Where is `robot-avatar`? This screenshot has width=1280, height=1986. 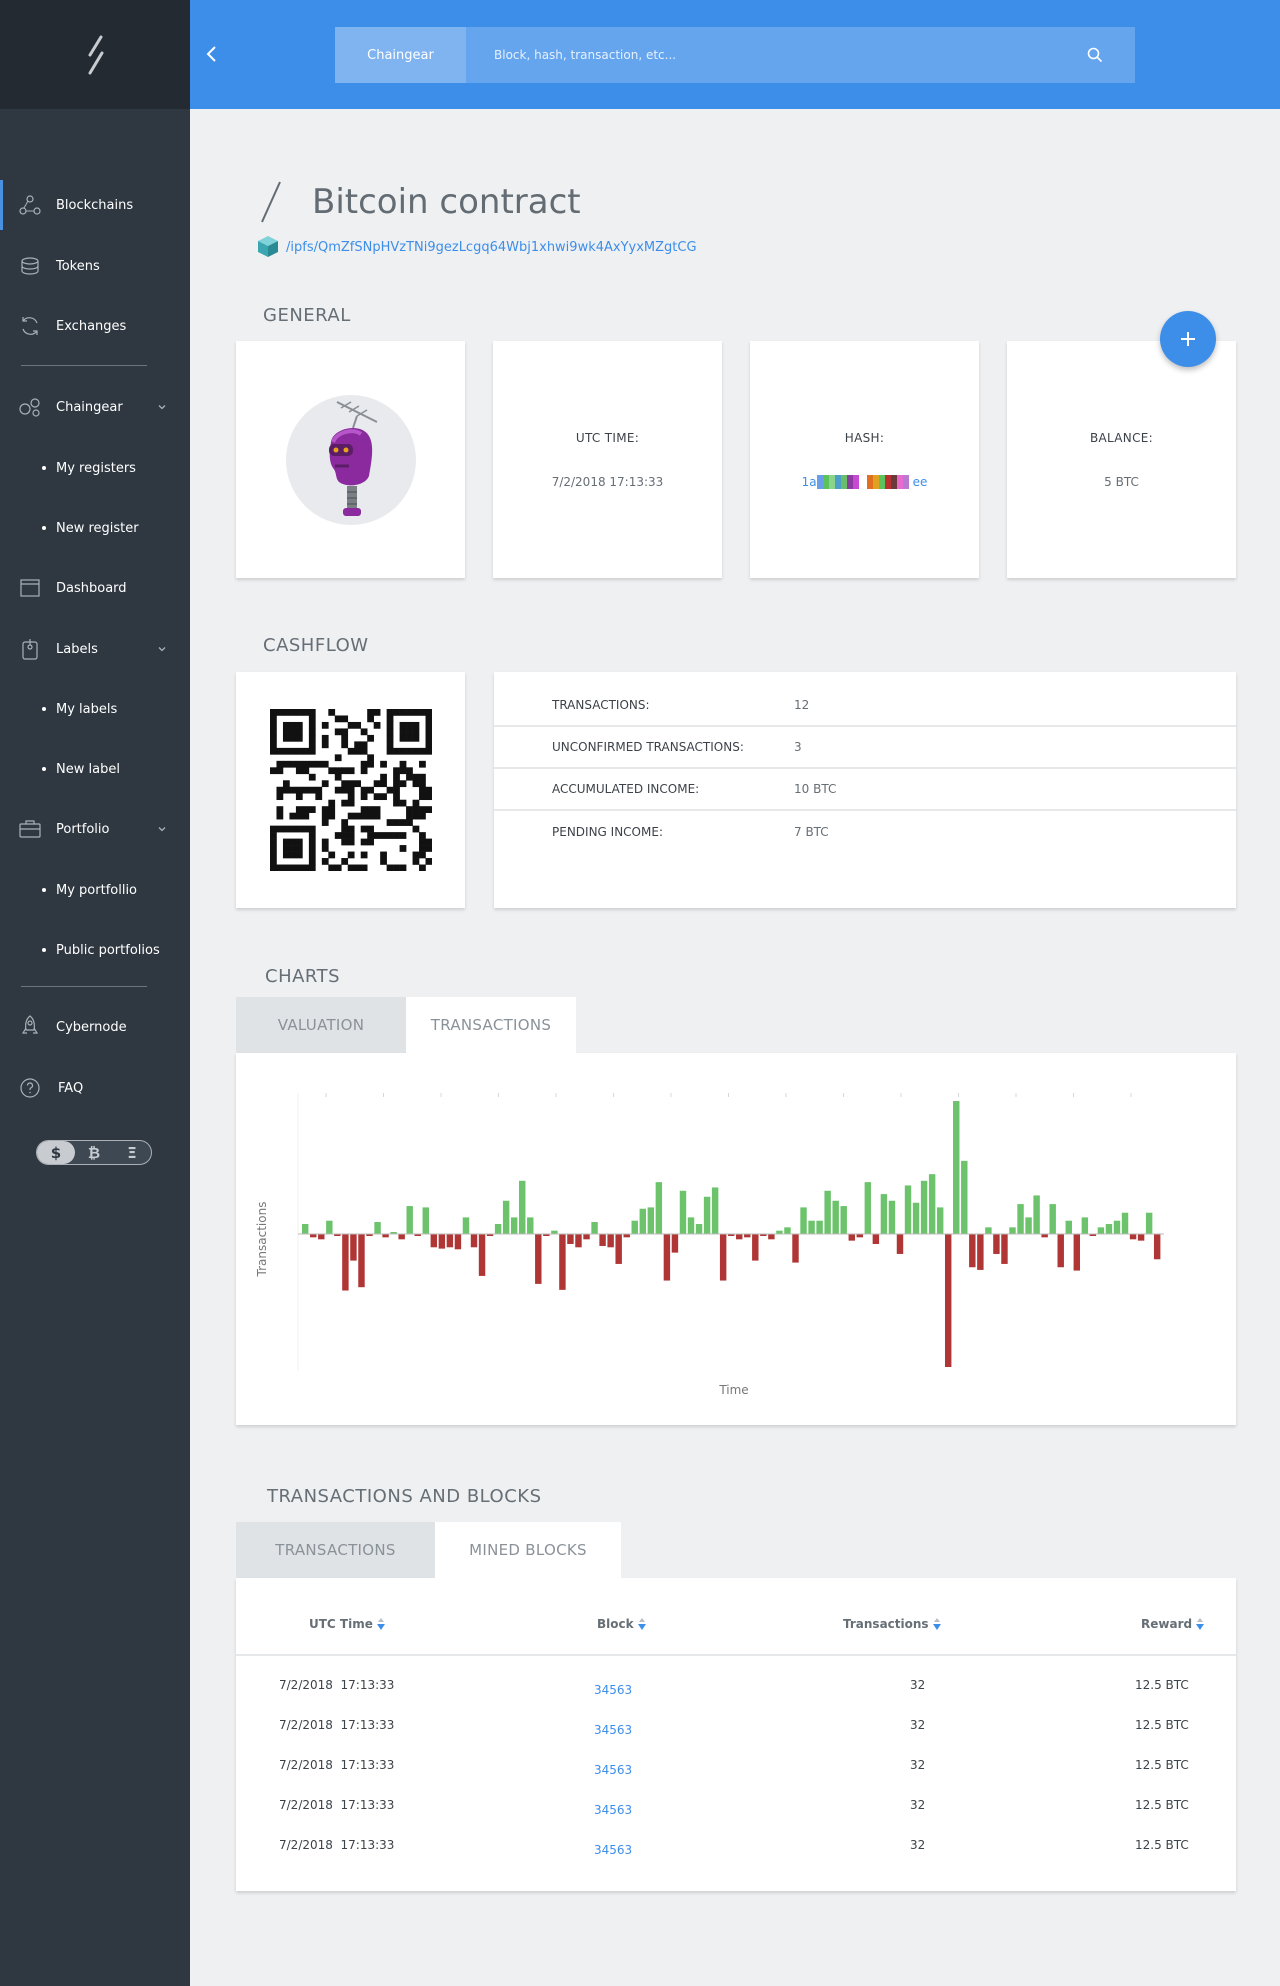
robot-avatar is located at coordinates (350, 459).